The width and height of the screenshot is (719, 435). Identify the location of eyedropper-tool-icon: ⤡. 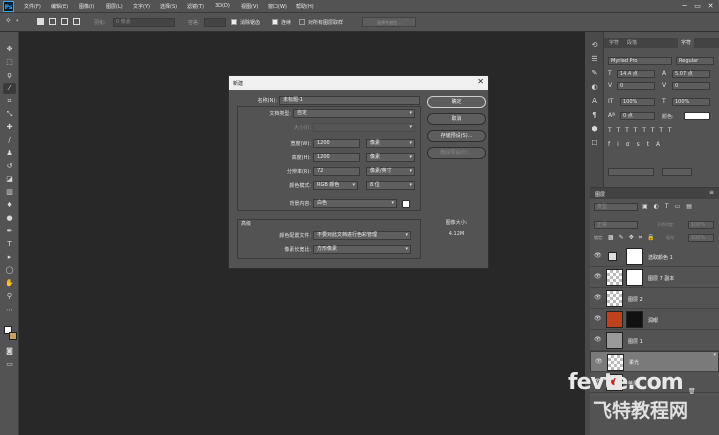
(9, 114).